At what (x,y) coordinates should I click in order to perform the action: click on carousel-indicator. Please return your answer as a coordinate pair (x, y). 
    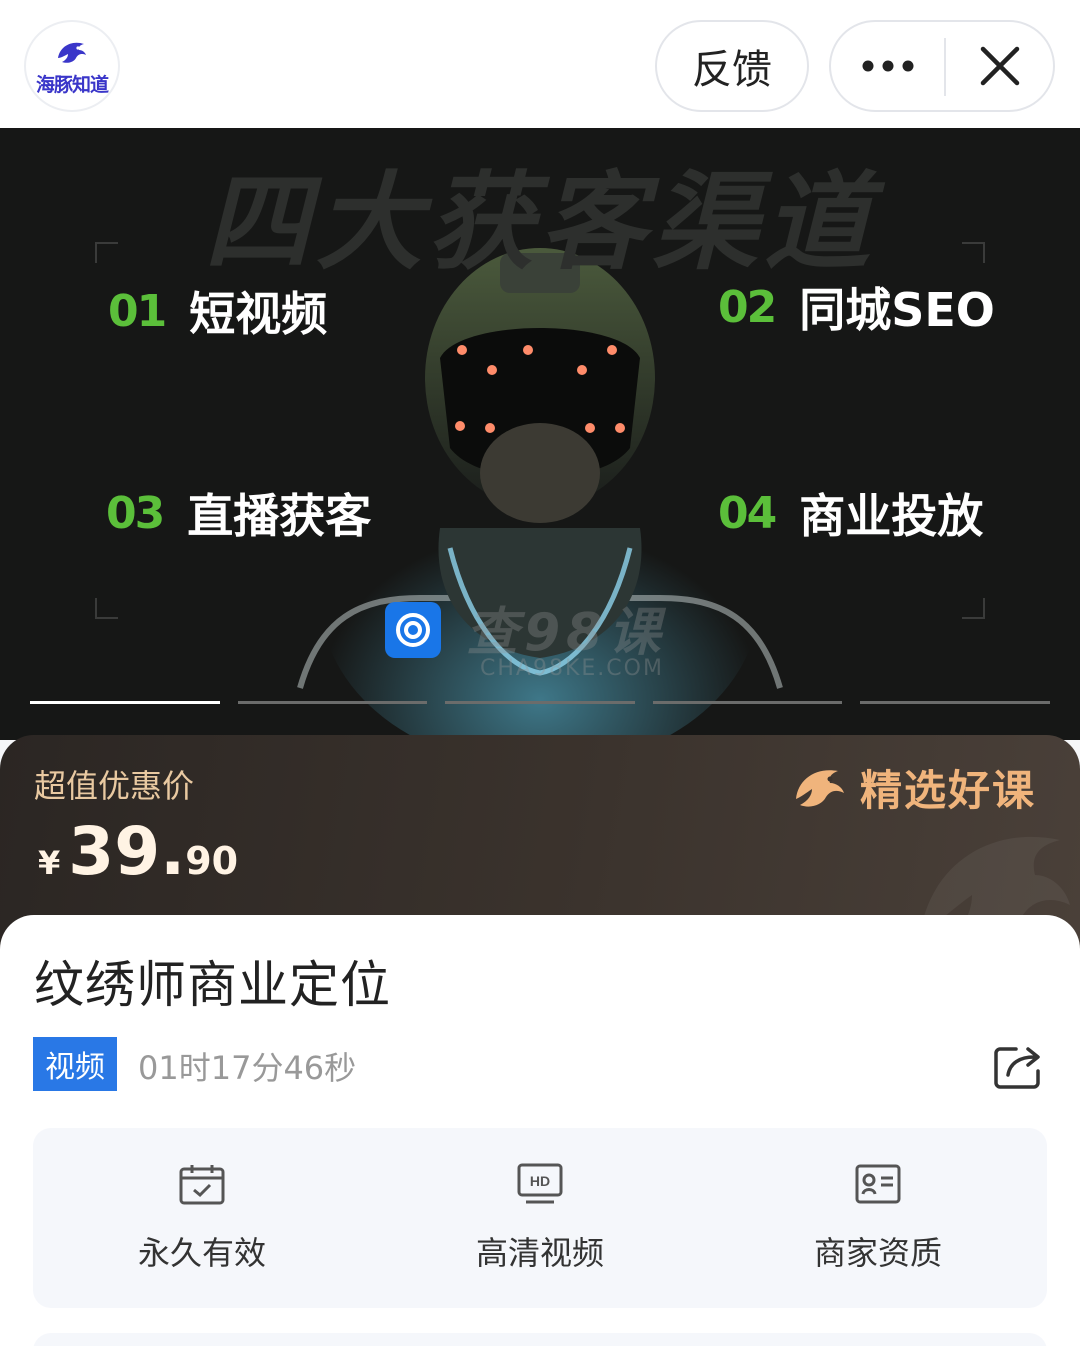
    Looking at the image, I should click on (540, 703).